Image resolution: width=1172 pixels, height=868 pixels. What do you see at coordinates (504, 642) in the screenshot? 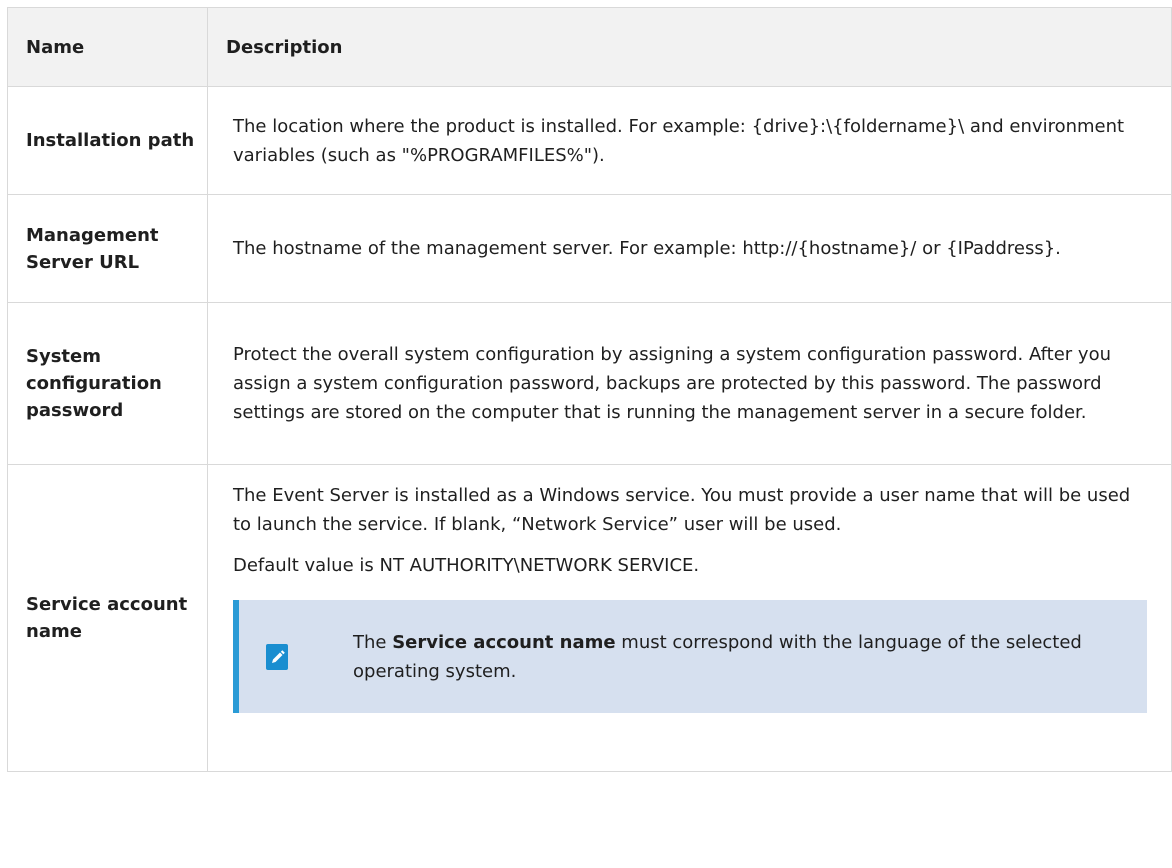
I see `note-text-bold: Service account name` at bounding box center [504, 642].